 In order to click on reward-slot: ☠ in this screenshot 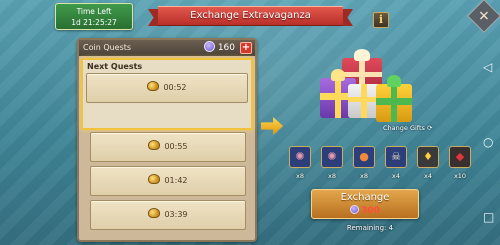, I will do `click(396, 157)`.